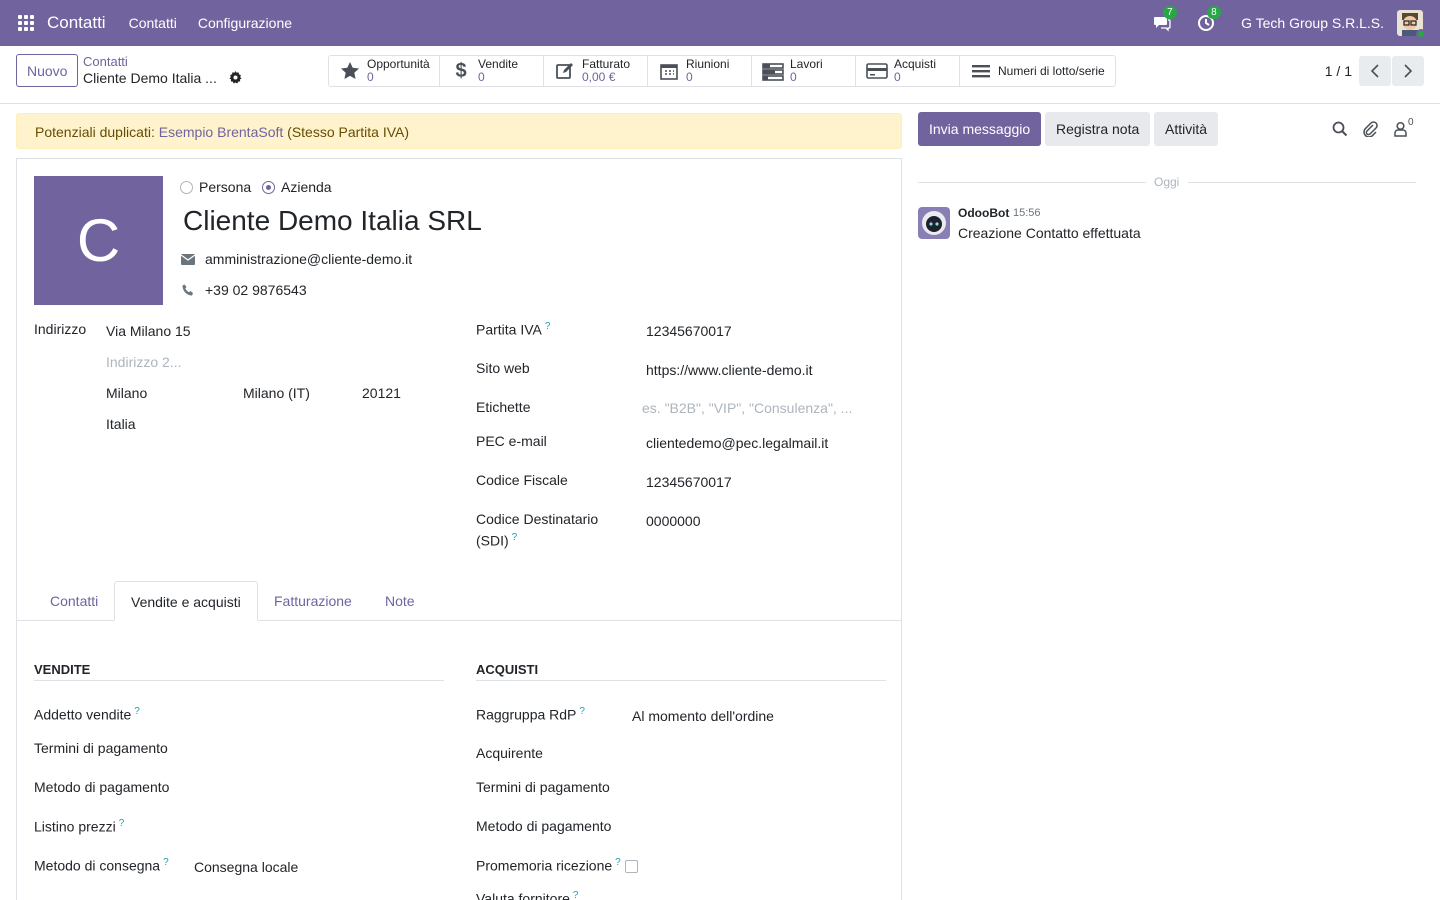 Image resolution: width=1440 pixels, height=900 pixels. Describe the element at coordinates (908, 71) in the screenshot. I see `smart-button-acquisti: Acquisti 0` at that location.